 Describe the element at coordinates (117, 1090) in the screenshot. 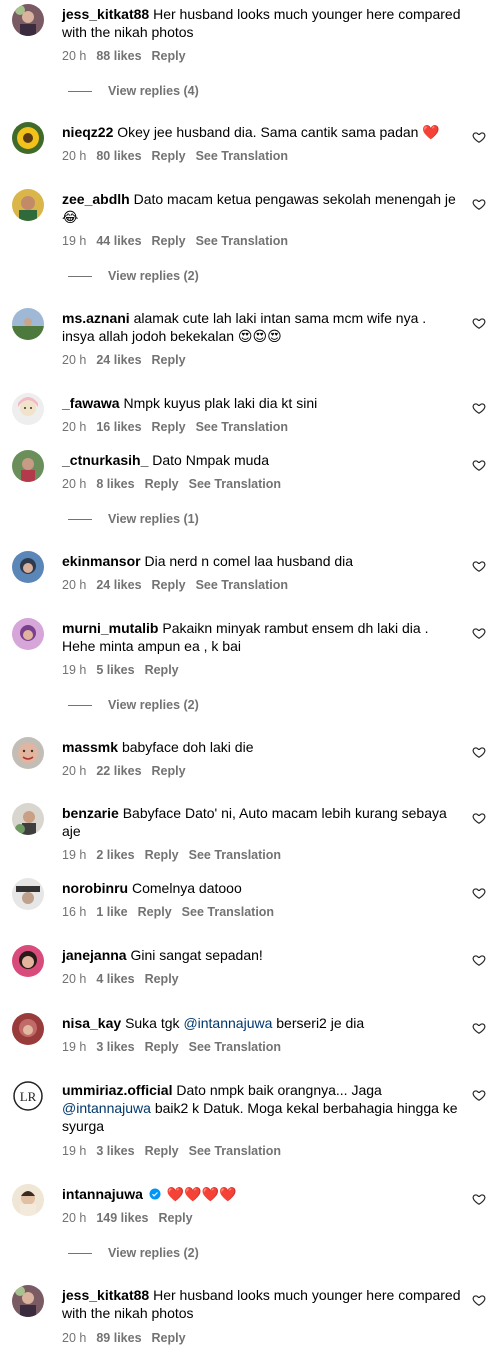

I see `username: ummiriaz.official` at that location.